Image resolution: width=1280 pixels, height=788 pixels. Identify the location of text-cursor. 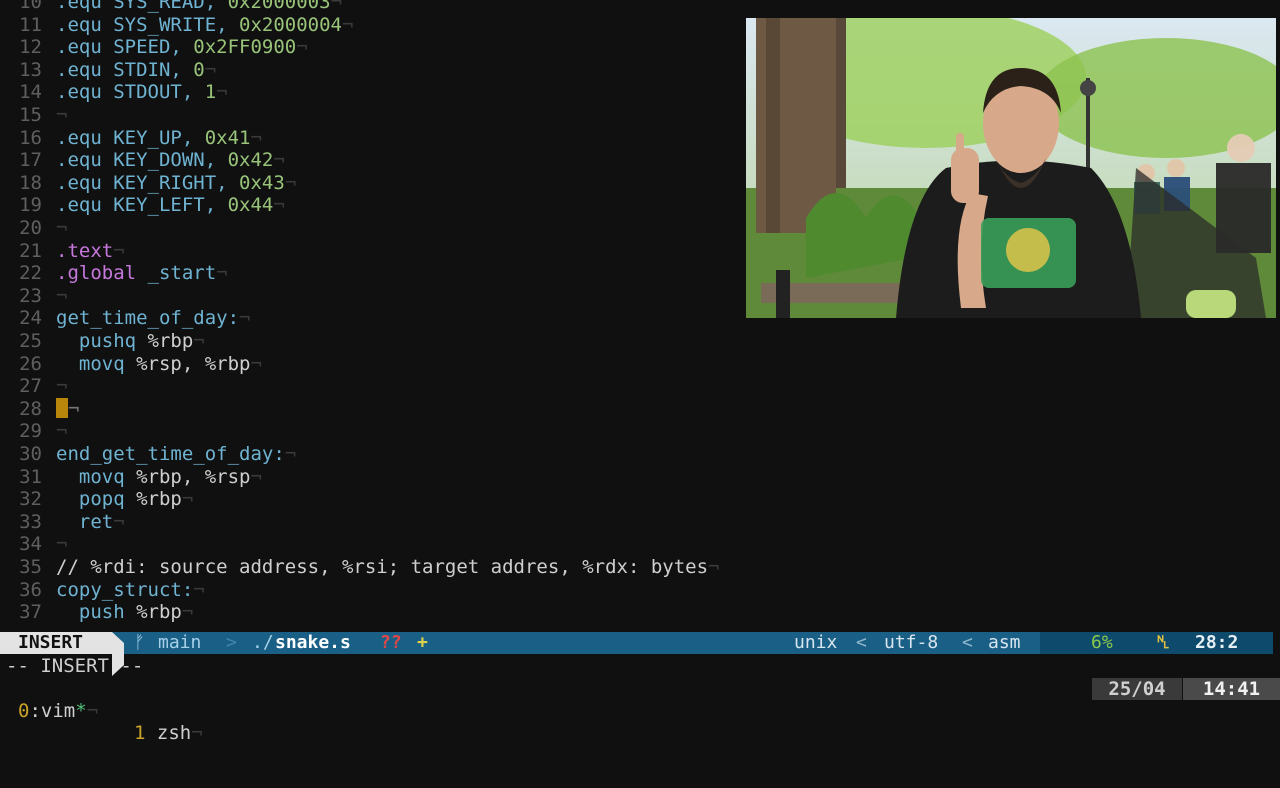
(62, 407).